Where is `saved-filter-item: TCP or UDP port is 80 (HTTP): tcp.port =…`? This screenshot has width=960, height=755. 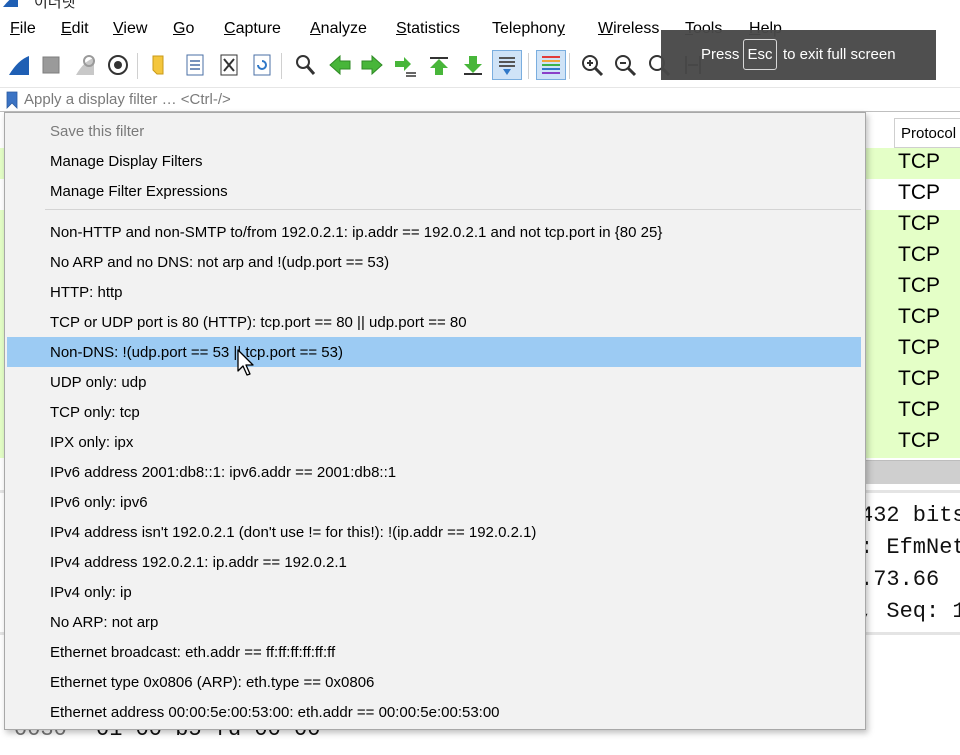 saved-filter-item: TCP or UDP port is 80 (HTTP): tcp.port =… is located at coordinates (434, 322).